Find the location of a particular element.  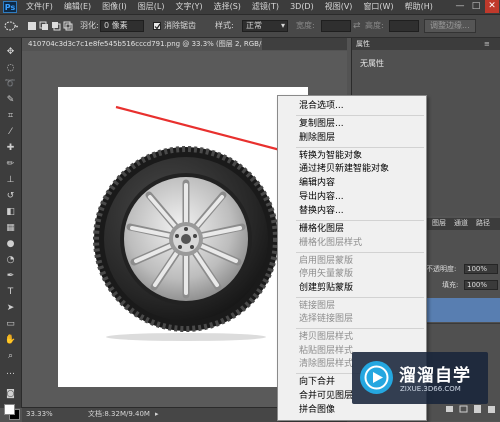

status-menu-arrow-icon: ▸ is located at coordinates (157, 414).